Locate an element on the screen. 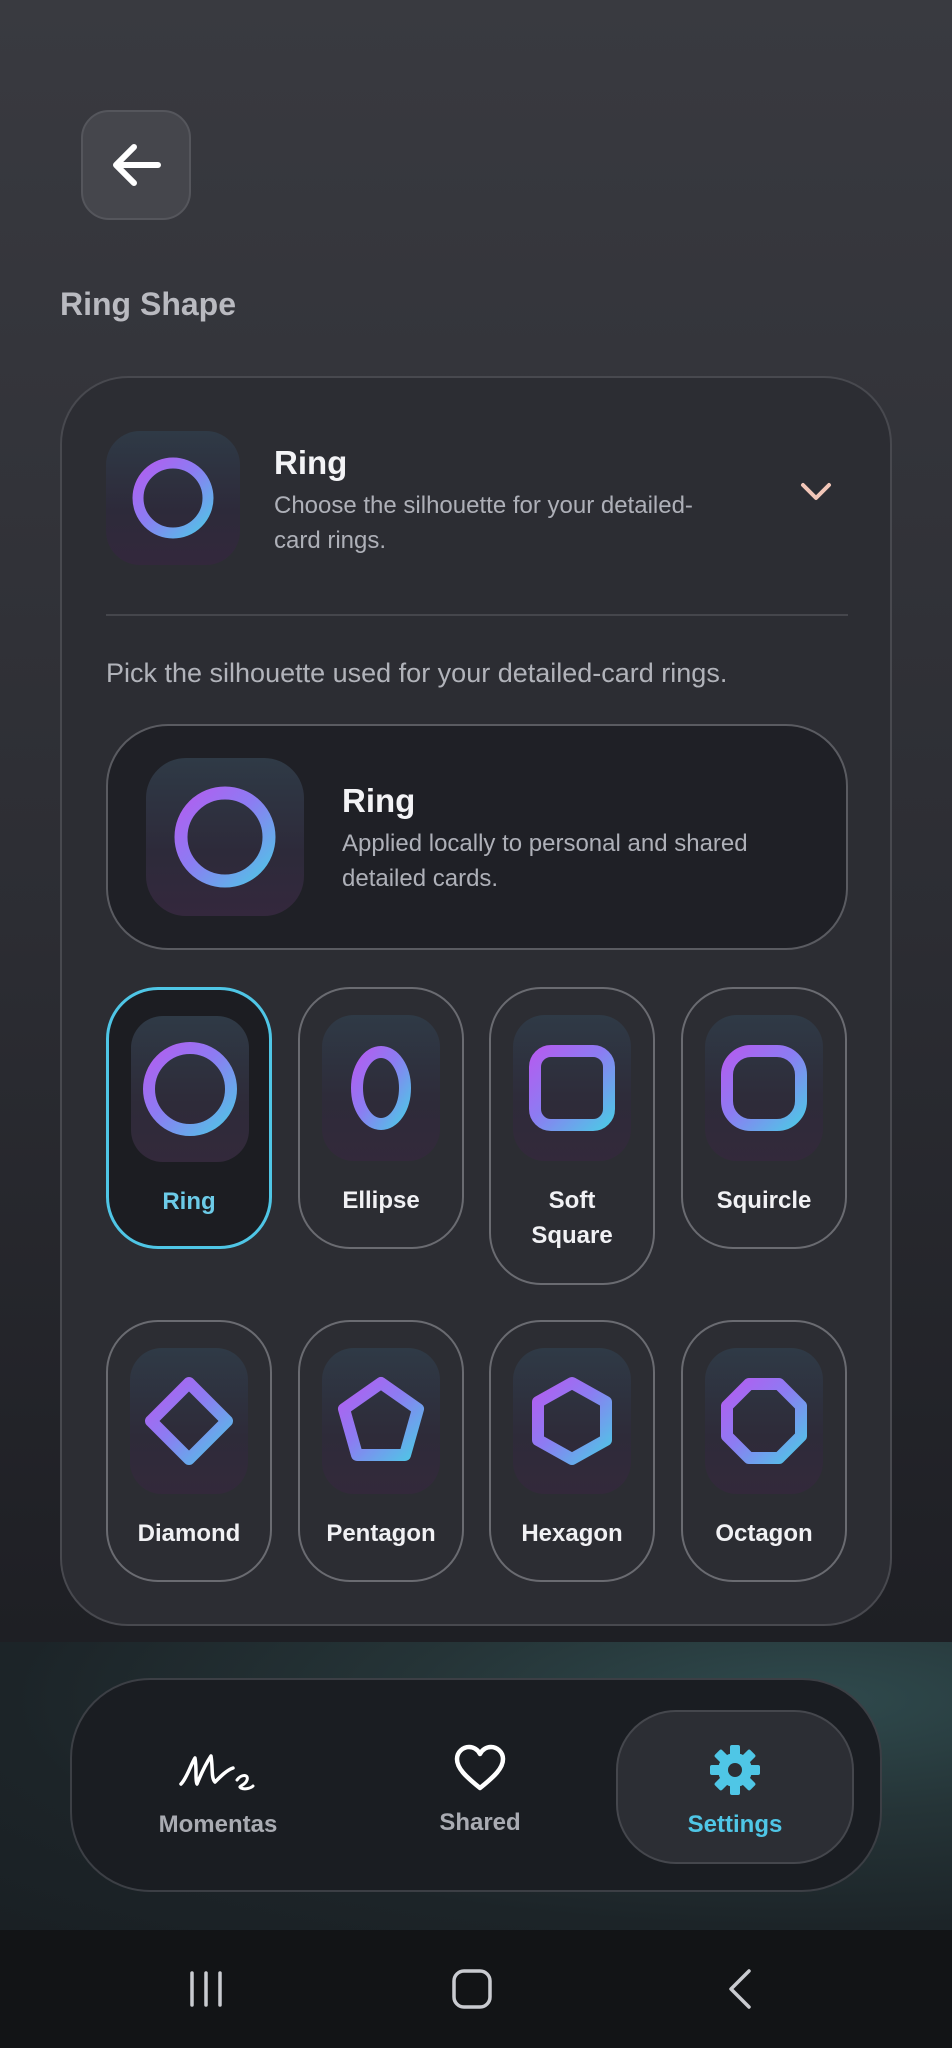  pentagon-icon is located at coordinates (381, 1421).